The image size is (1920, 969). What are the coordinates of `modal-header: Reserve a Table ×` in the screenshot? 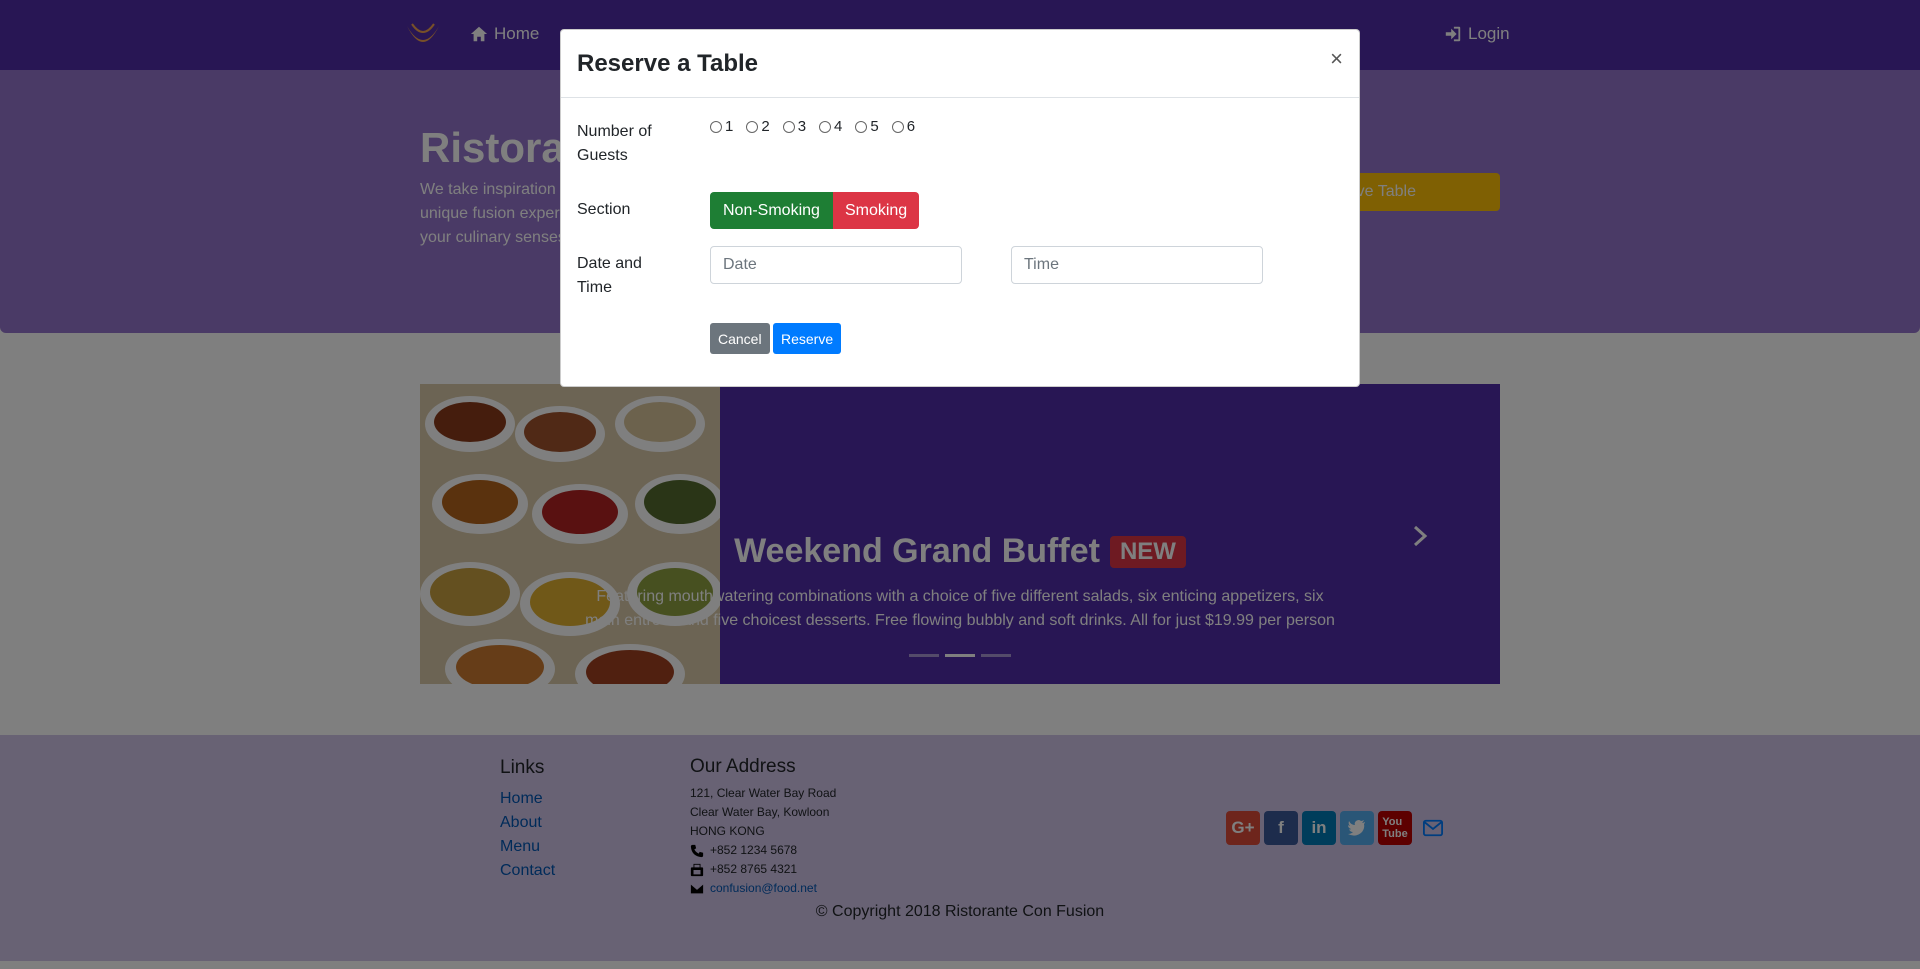 It's located at (960, 64).